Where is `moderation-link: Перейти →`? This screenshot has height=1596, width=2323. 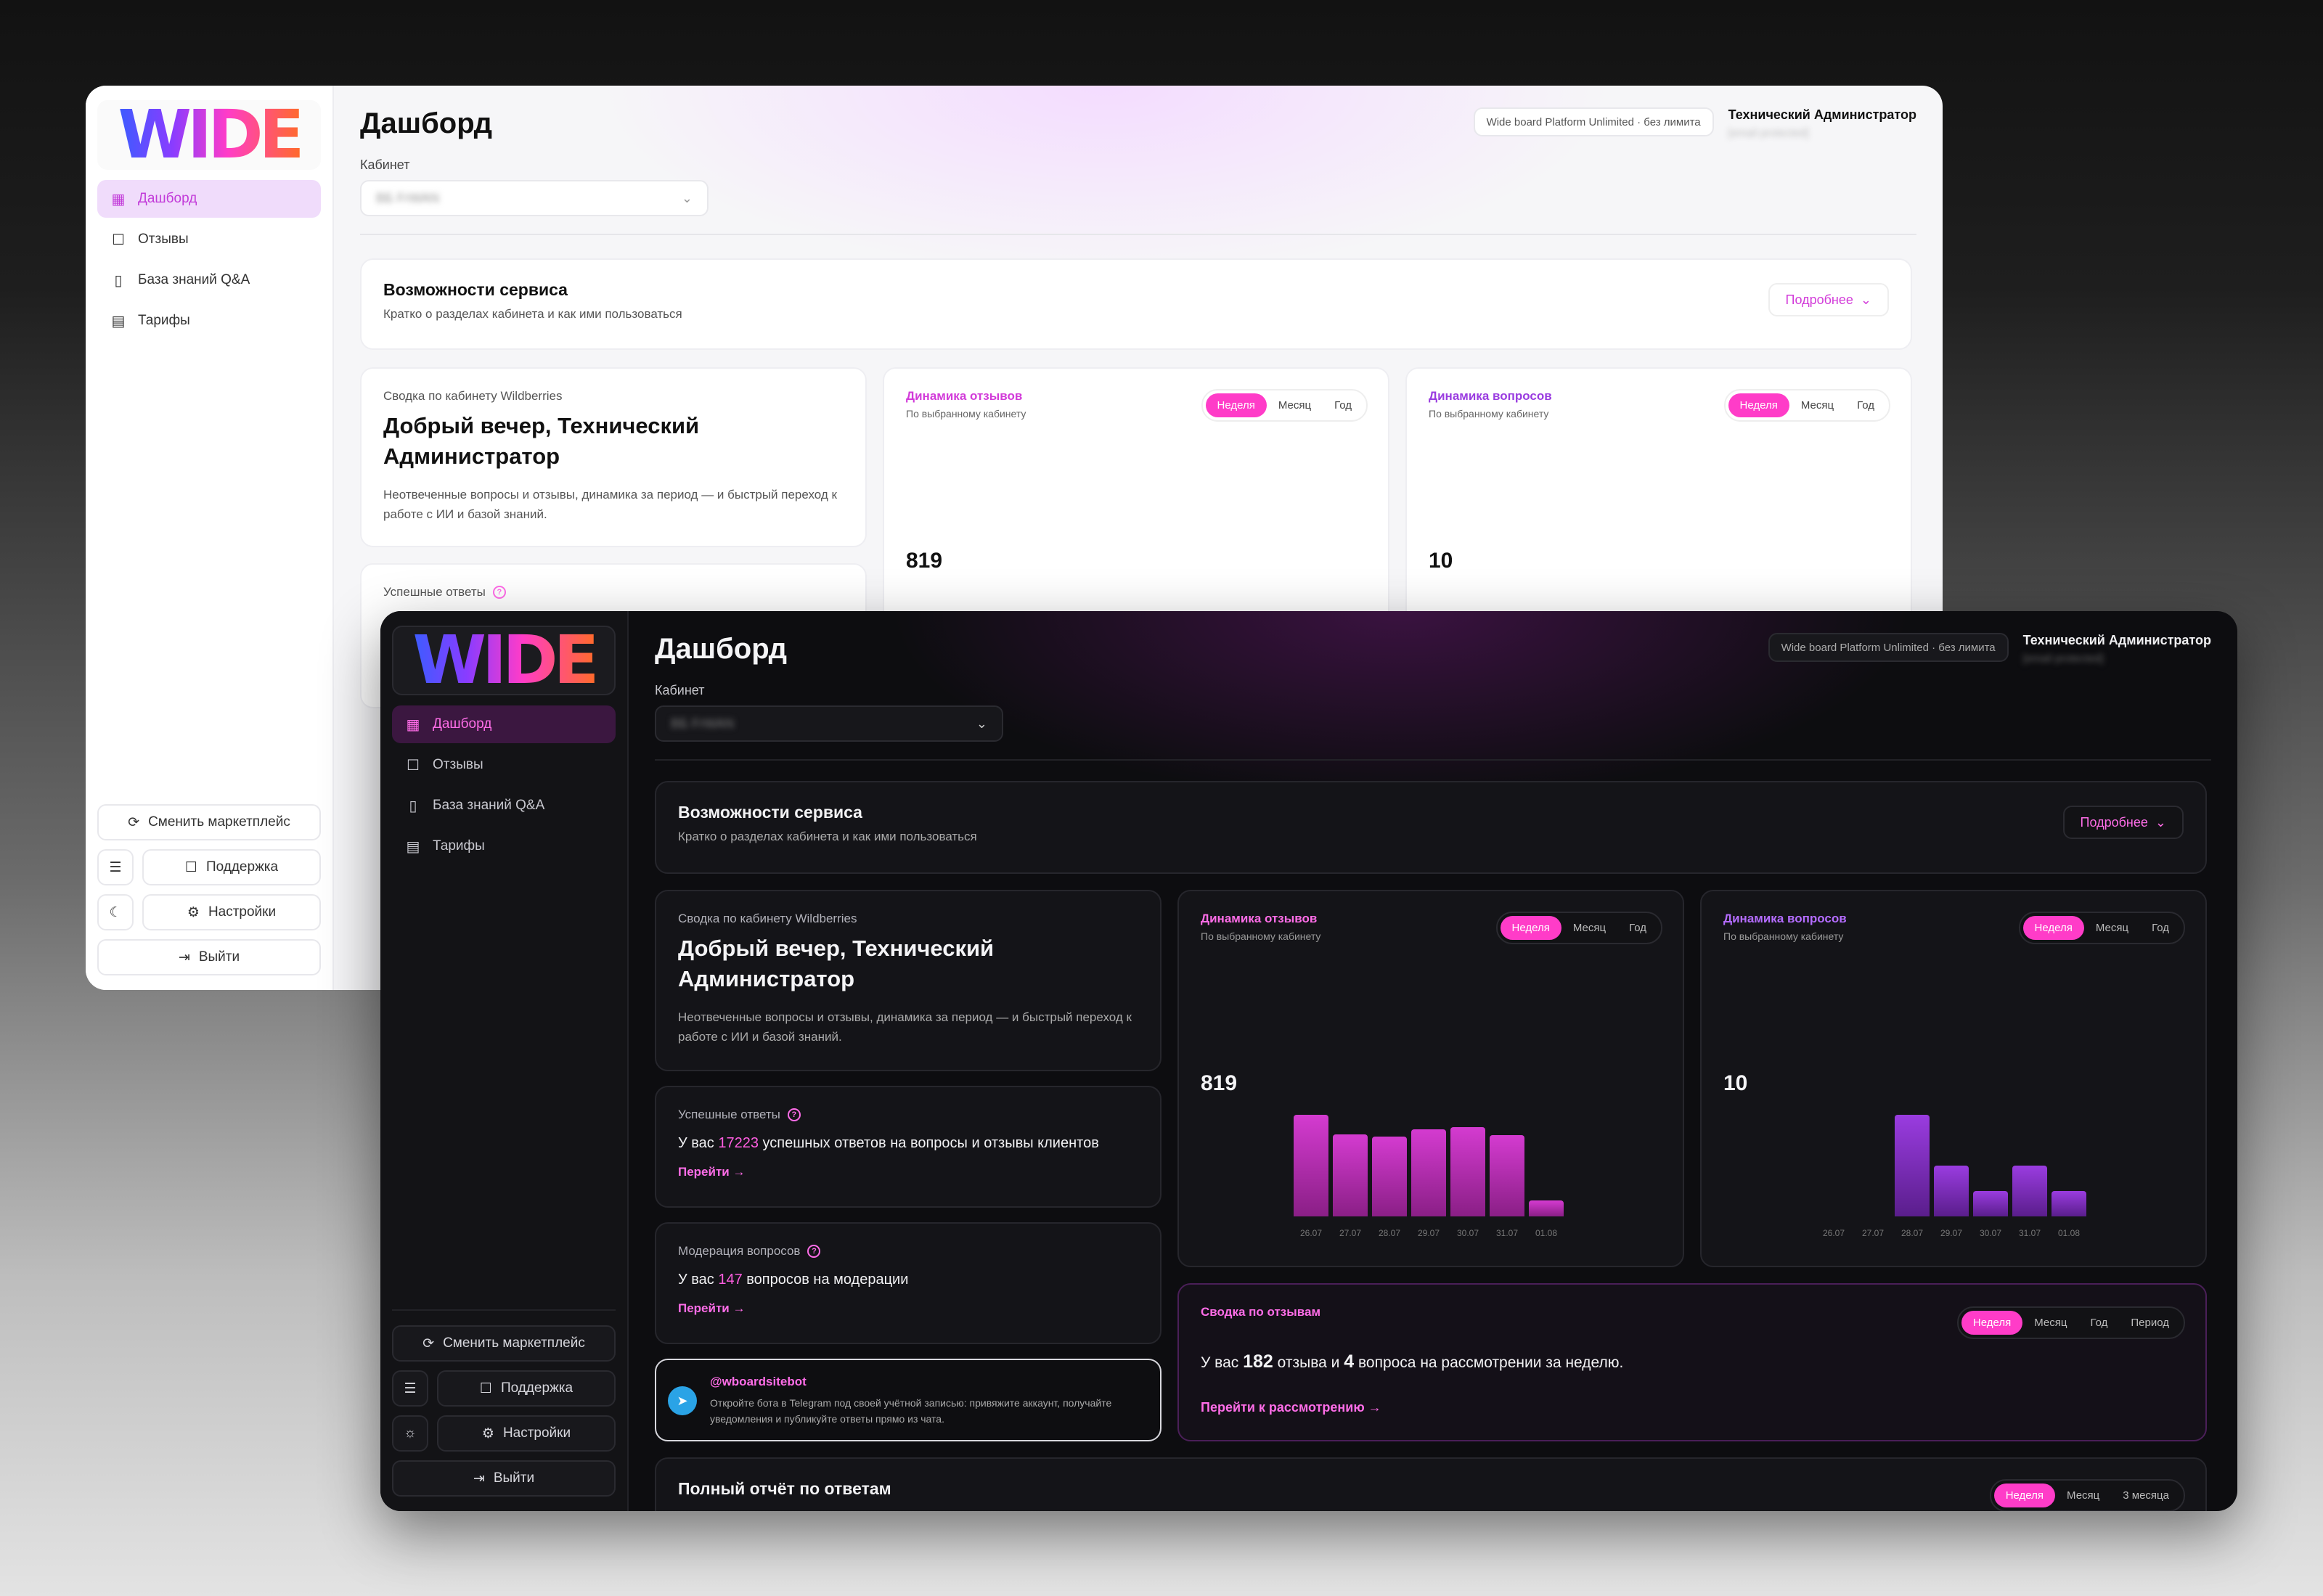
moderation-link: Перейти → is located at coordinates (711, 1308).